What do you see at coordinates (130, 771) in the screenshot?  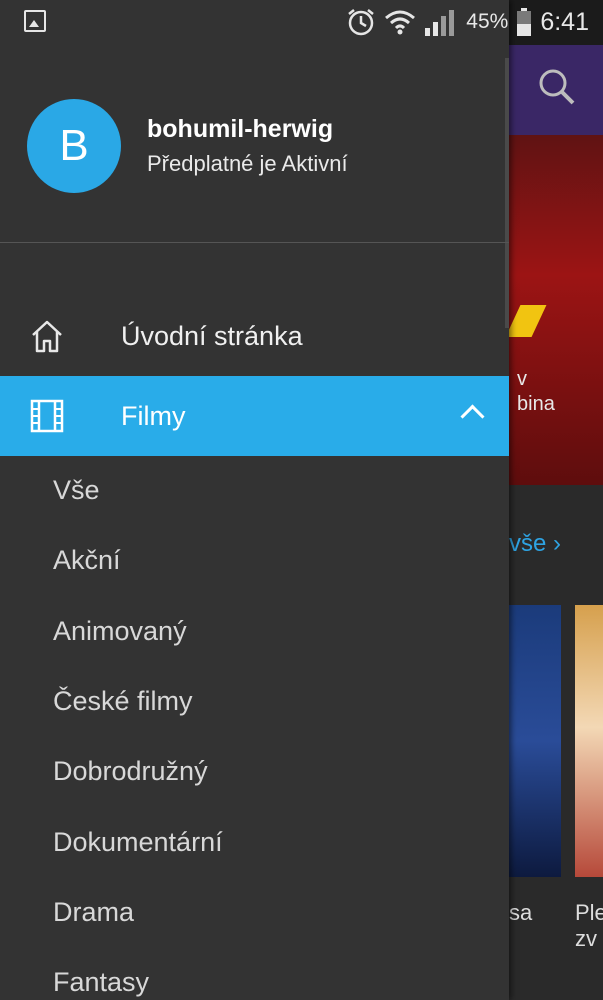 I see `category-item-adventure: Dobrodružný` at bounding box center [130, 771].